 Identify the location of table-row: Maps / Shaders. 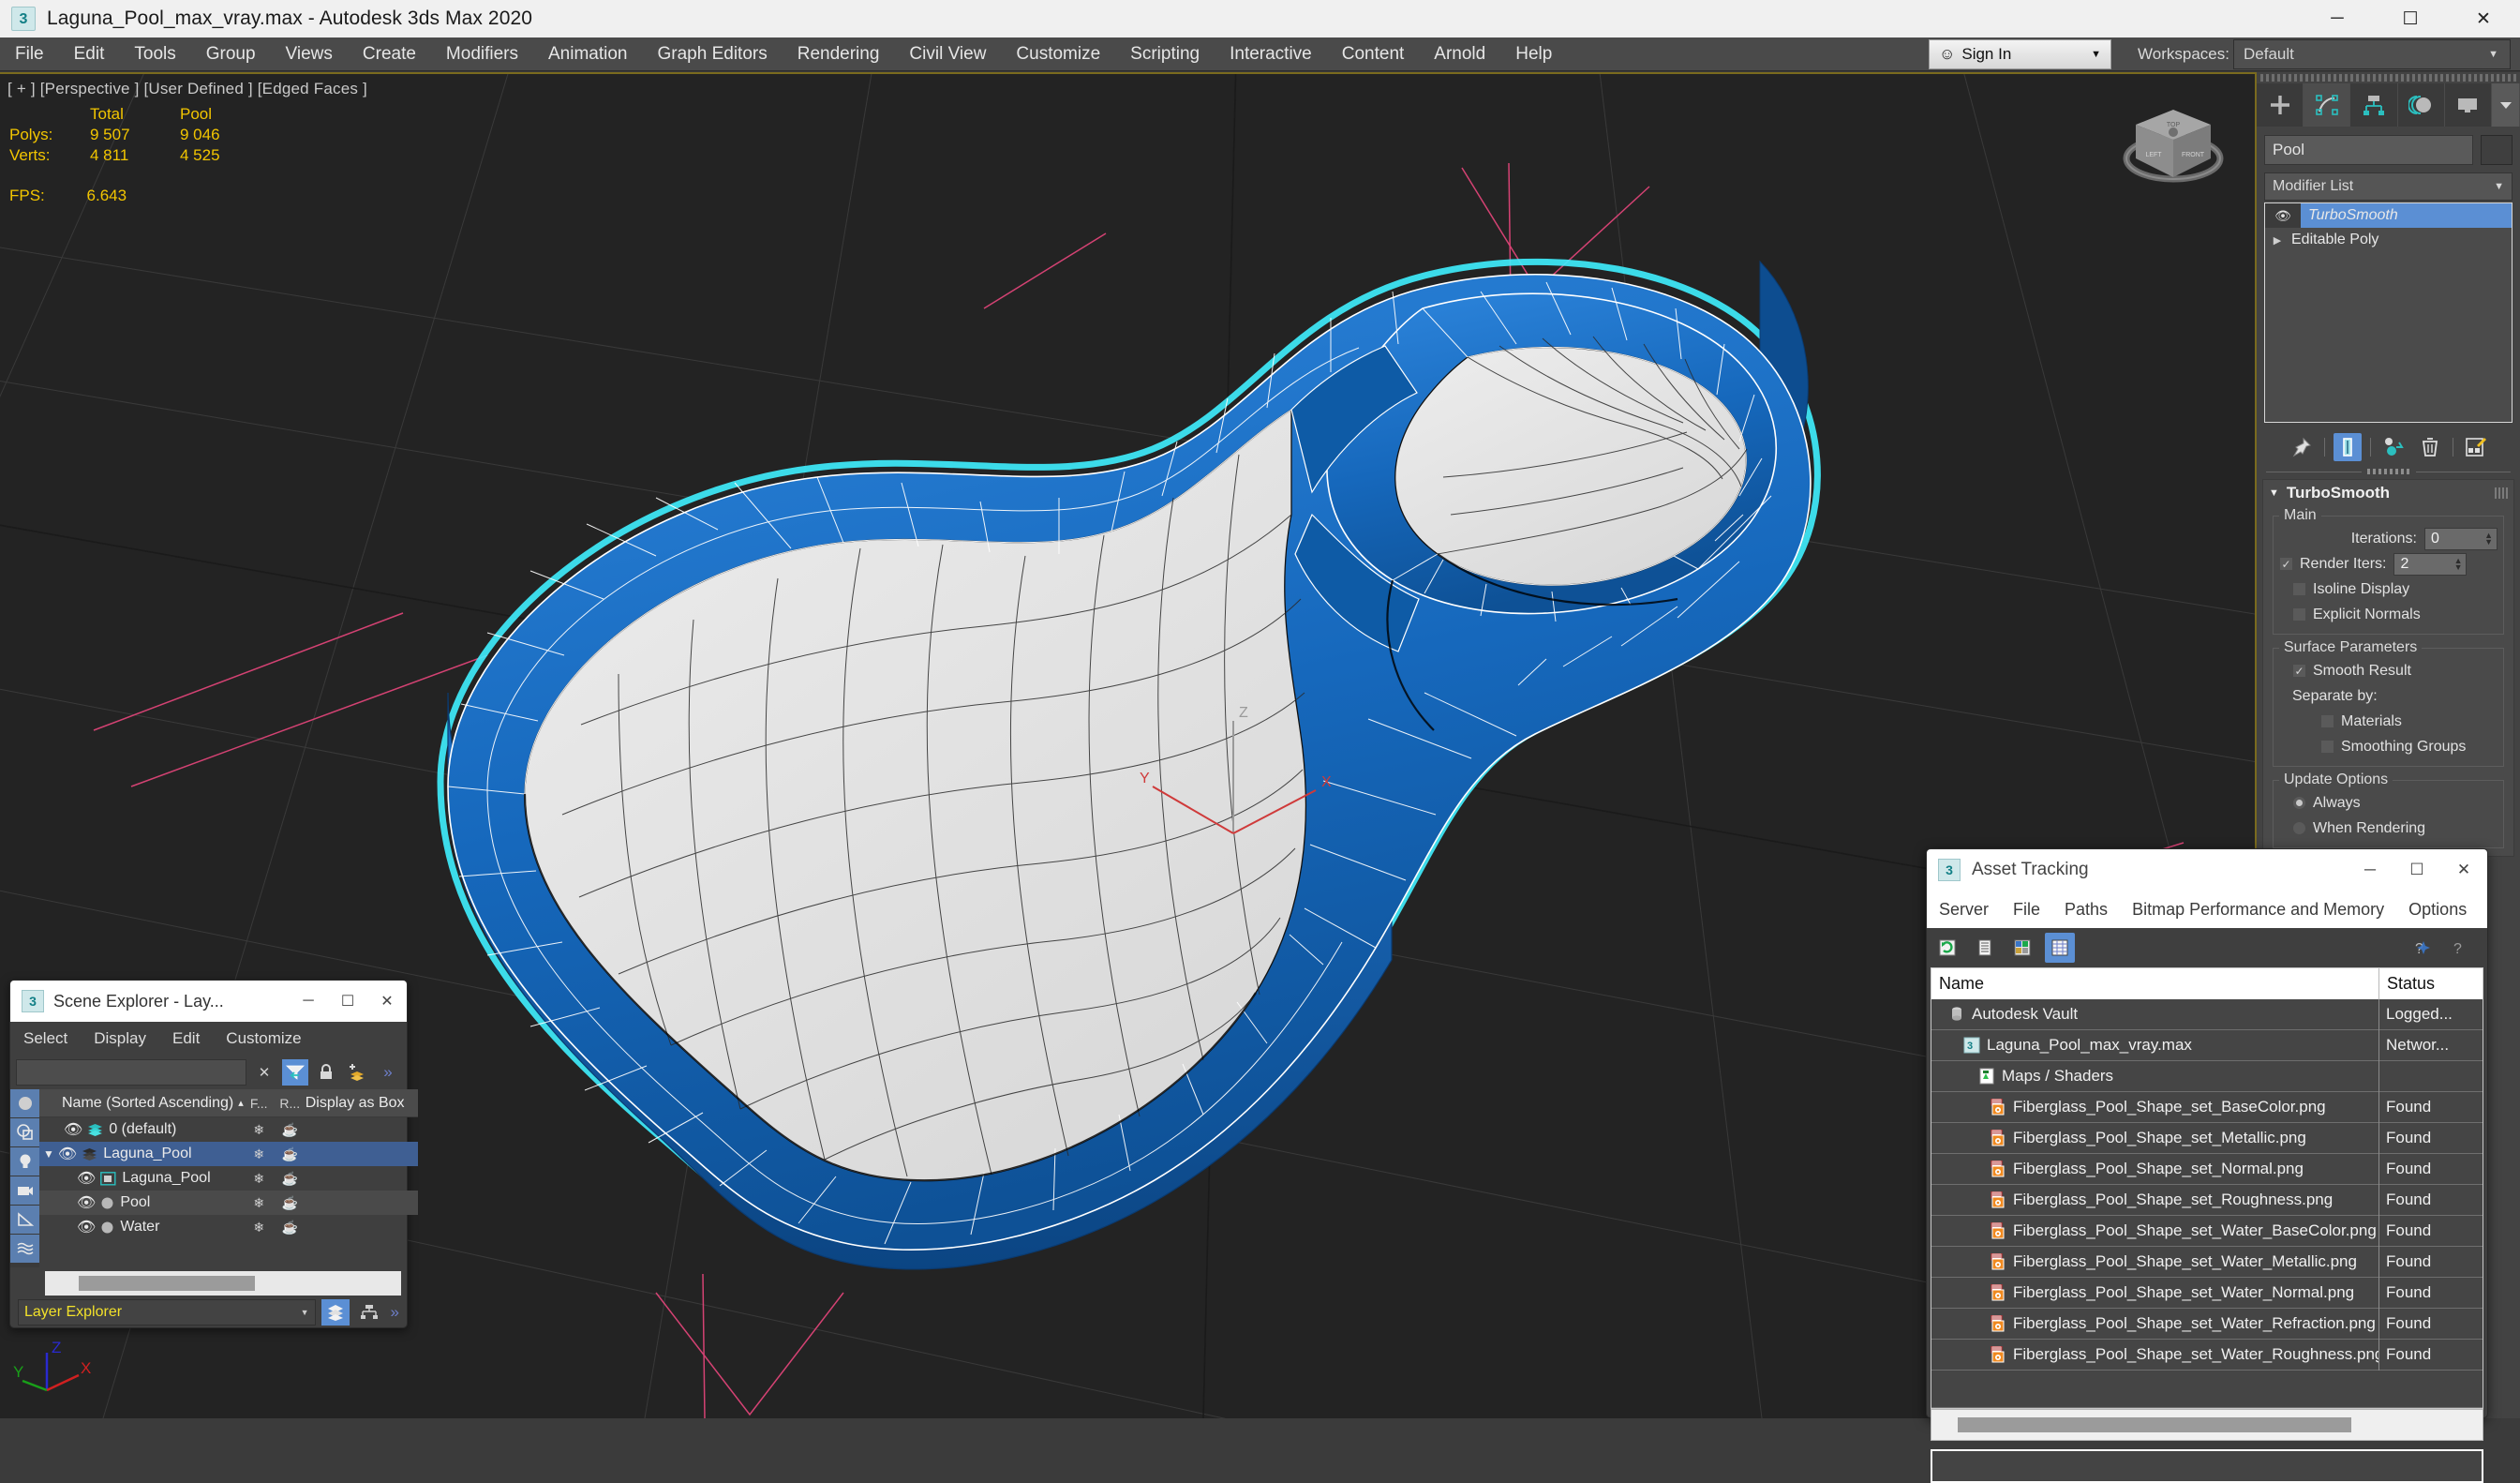
(2207, 1076).